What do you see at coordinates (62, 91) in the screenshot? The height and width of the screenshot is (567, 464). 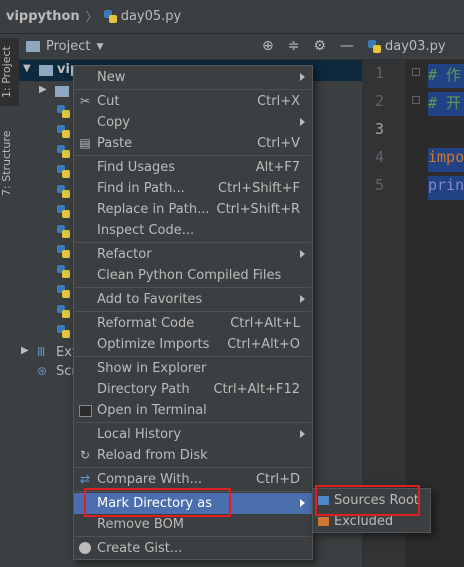 I see `folder-icon` at bounding box center [62, 91].